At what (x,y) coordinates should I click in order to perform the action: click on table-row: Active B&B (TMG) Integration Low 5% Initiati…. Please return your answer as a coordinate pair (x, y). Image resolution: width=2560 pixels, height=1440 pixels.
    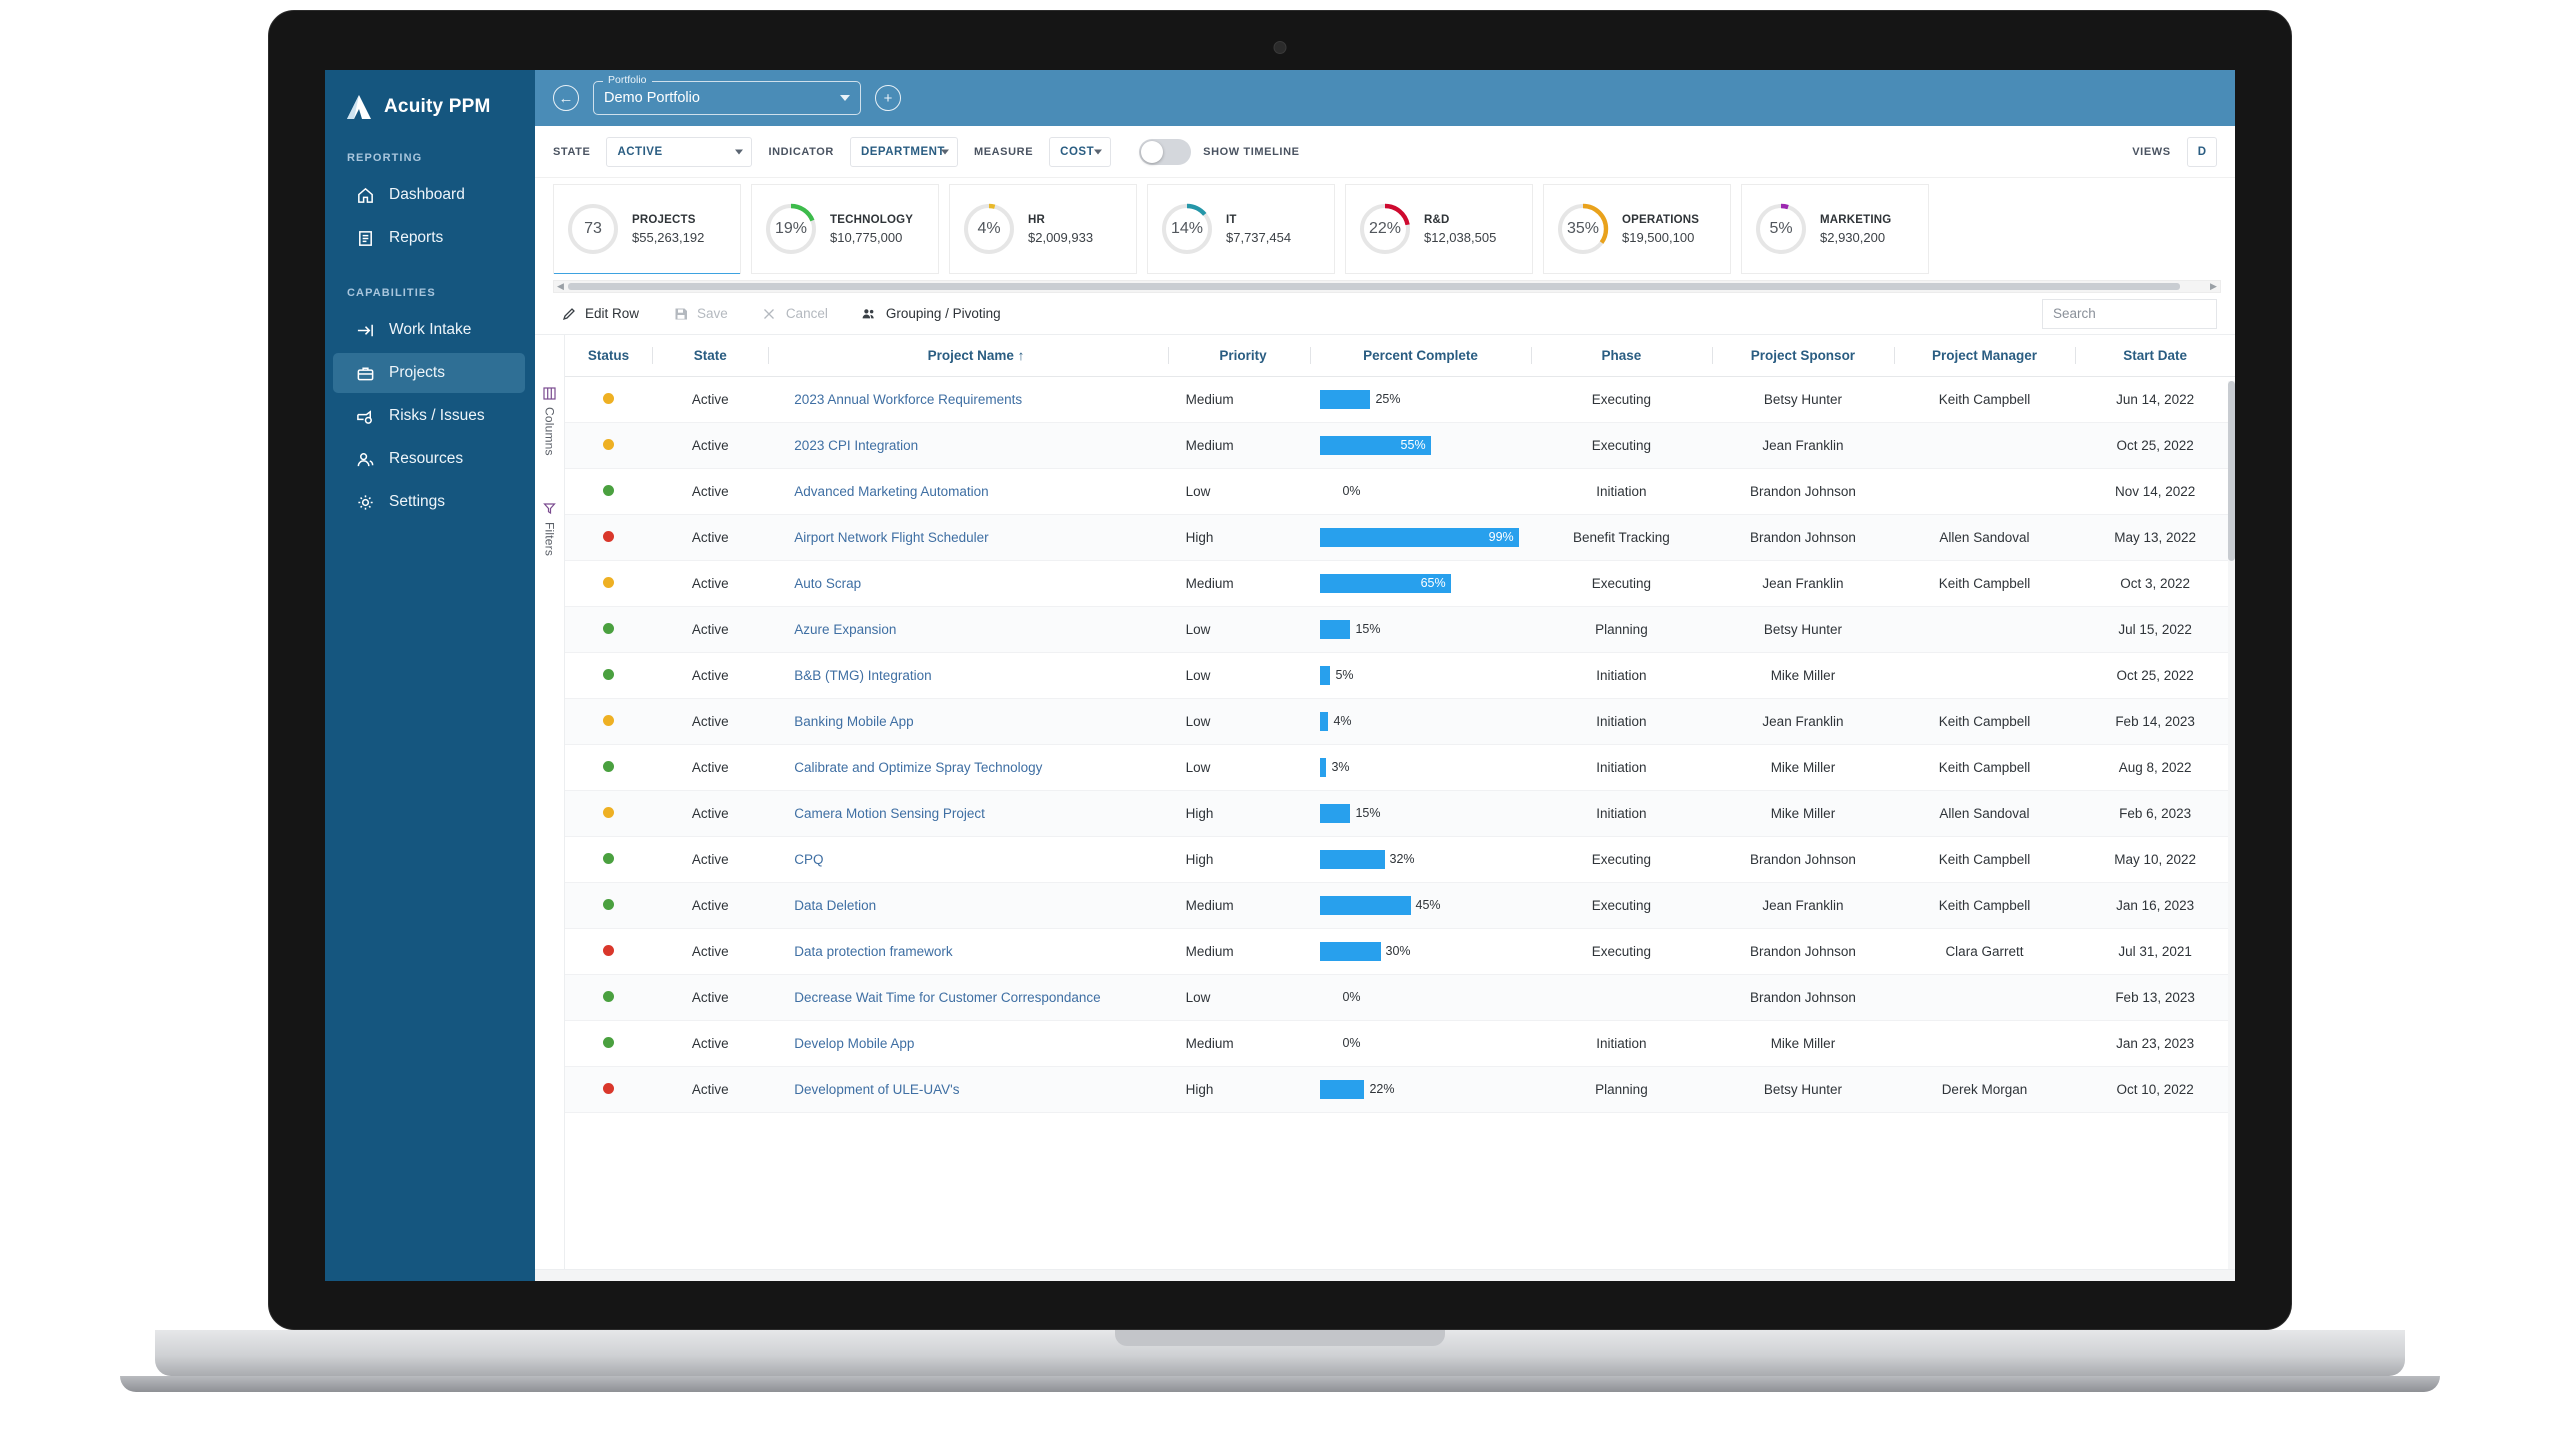
    Looking at the image, I should click on (1400, 675).